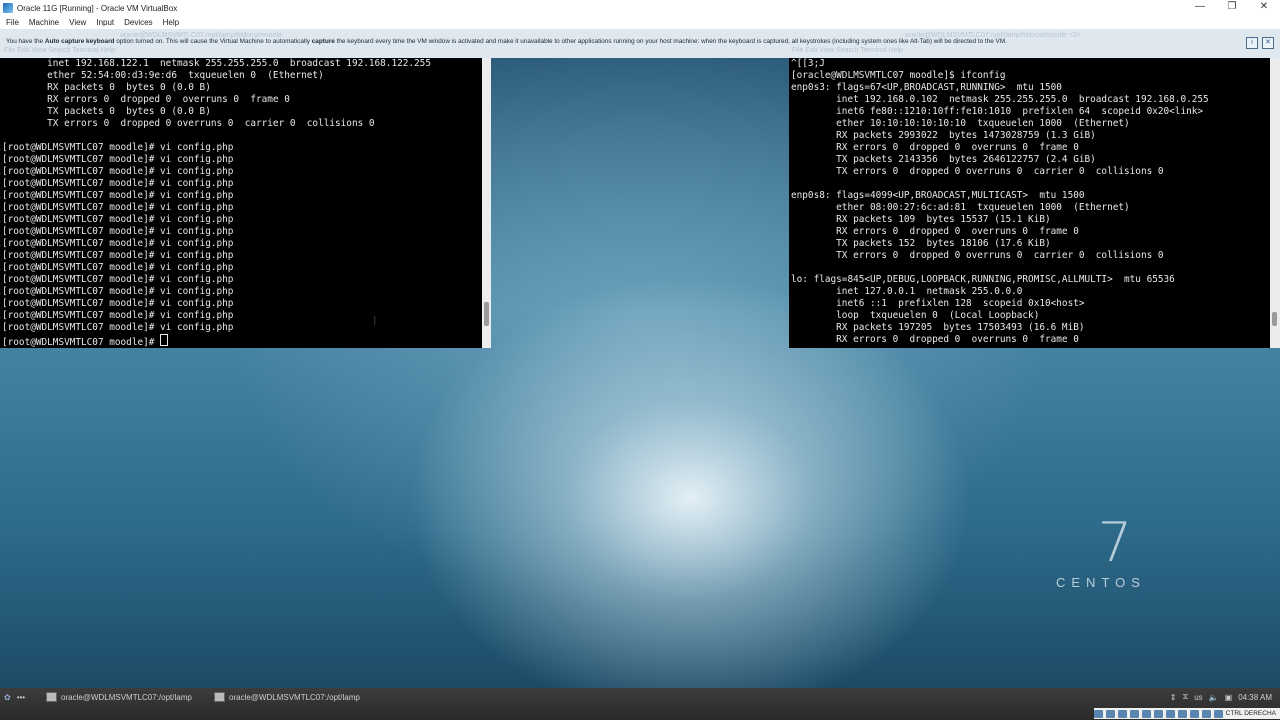 The image size is (1280, 720). What do you see at coordinates (1134, 713) in the screenshot?
I see `network-status-icon` at bounding box center [1134, 713].